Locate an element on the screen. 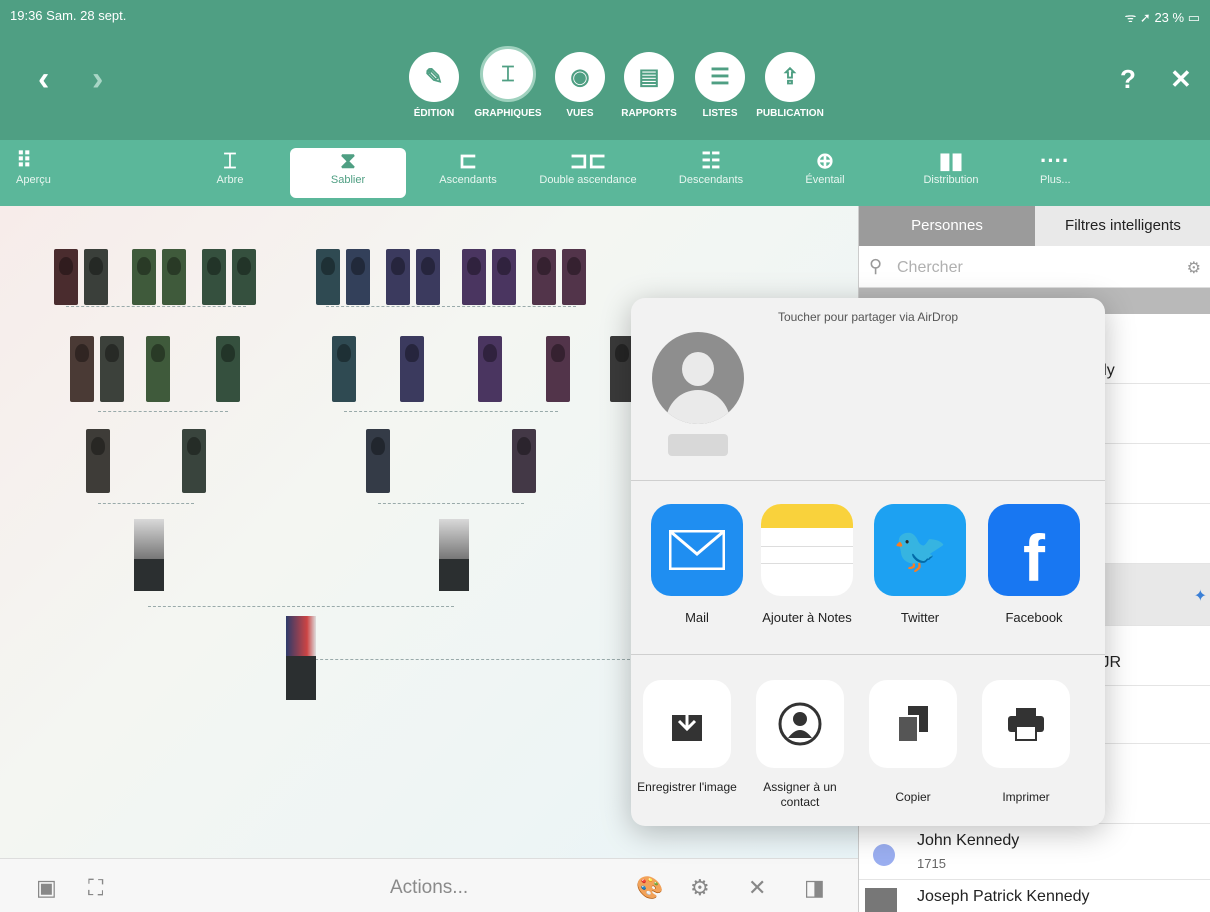  chevron-left-icon: ‹ is located at coordinates (44, 79).